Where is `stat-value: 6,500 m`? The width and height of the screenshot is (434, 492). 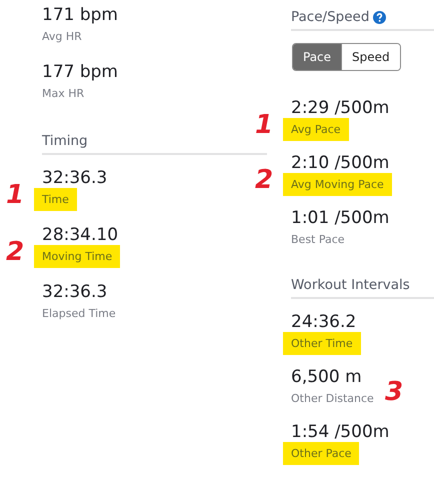
stat-value: 6,500 m is located at coordinates (326, 377).